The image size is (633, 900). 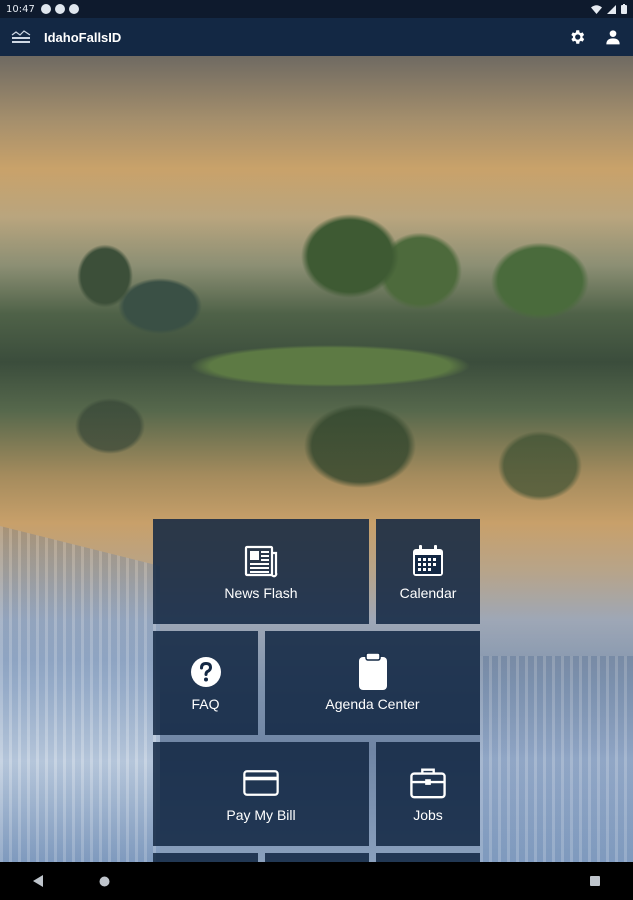 I want to click on gear-icon, so click(x=578, y=37).